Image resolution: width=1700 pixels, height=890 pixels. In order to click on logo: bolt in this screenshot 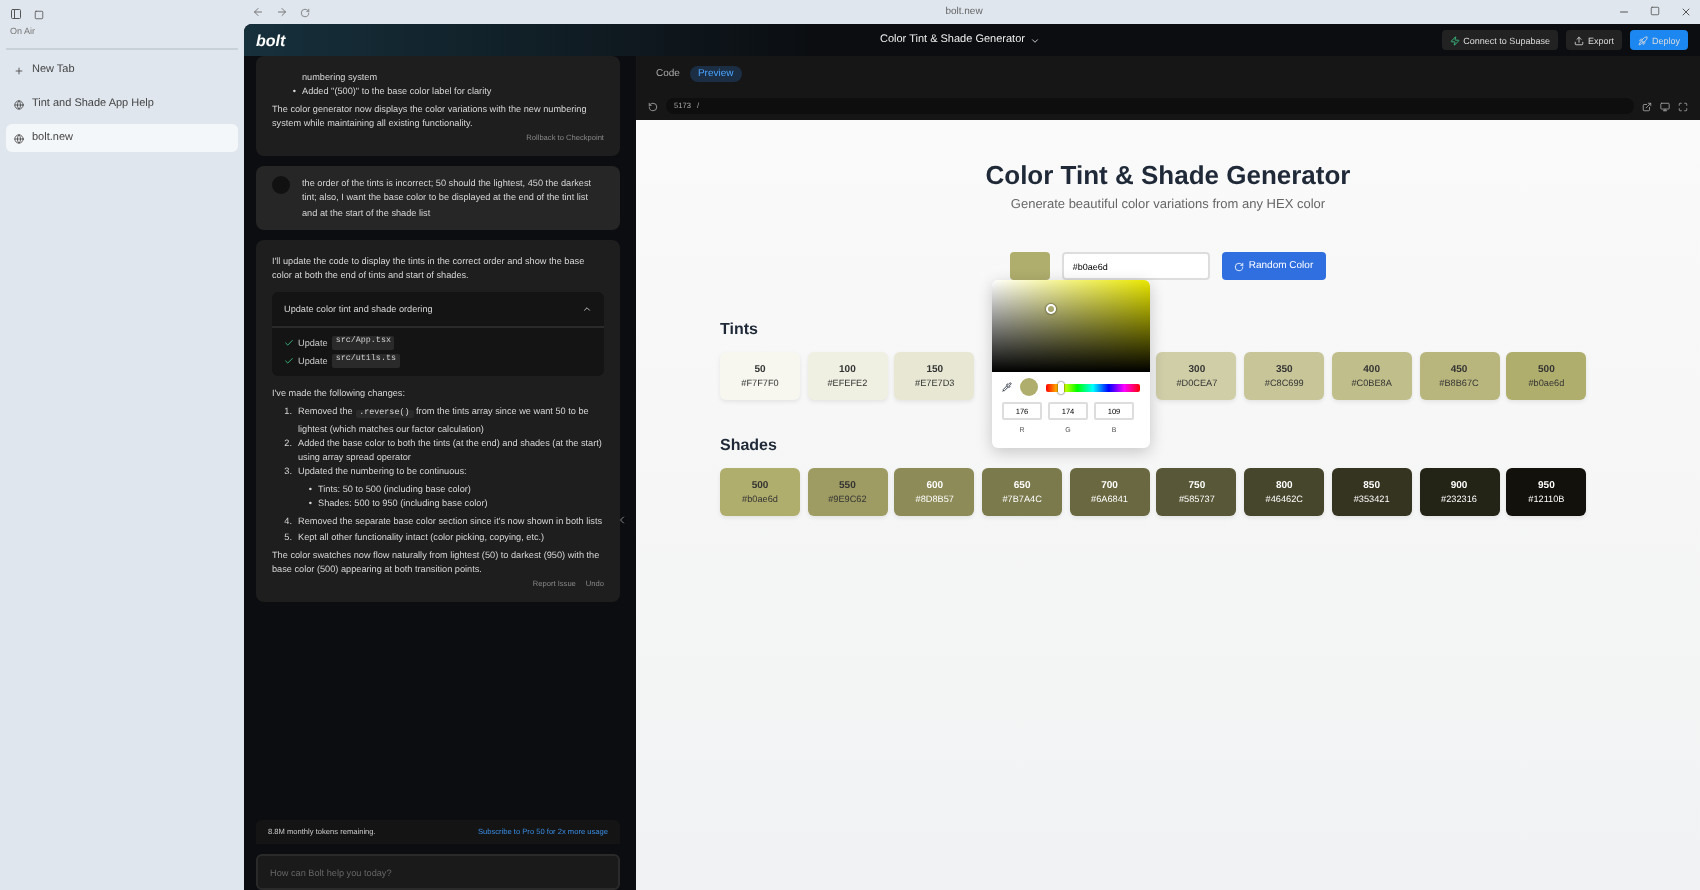, I will do `click(456, 40)`.